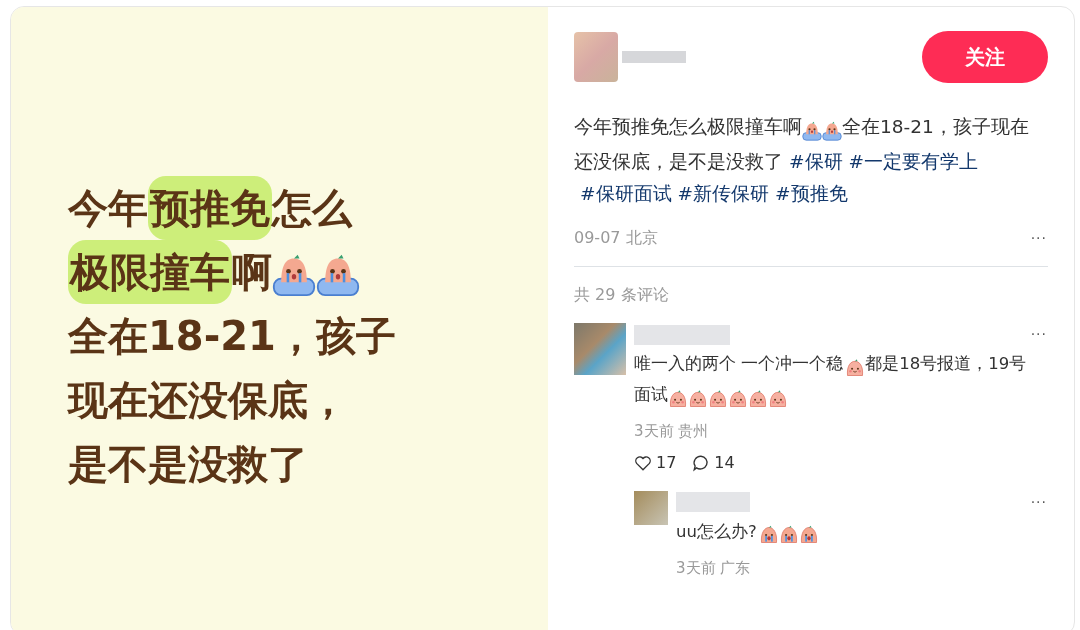 The image size is (1080, 630). Describe the element at coordinates (713, 462) in the screenshot. I see `reply-count-button: 14` at that location.